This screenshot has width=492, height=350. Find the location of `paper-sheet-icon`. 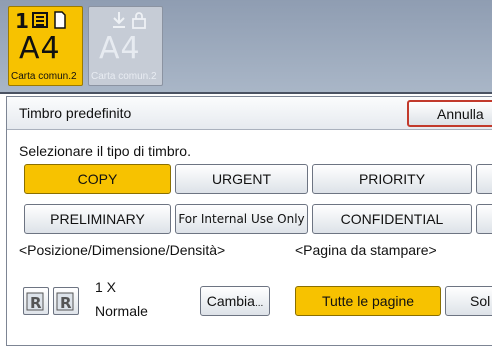

paper-sheet-icon is located at coordinates (60, 20).